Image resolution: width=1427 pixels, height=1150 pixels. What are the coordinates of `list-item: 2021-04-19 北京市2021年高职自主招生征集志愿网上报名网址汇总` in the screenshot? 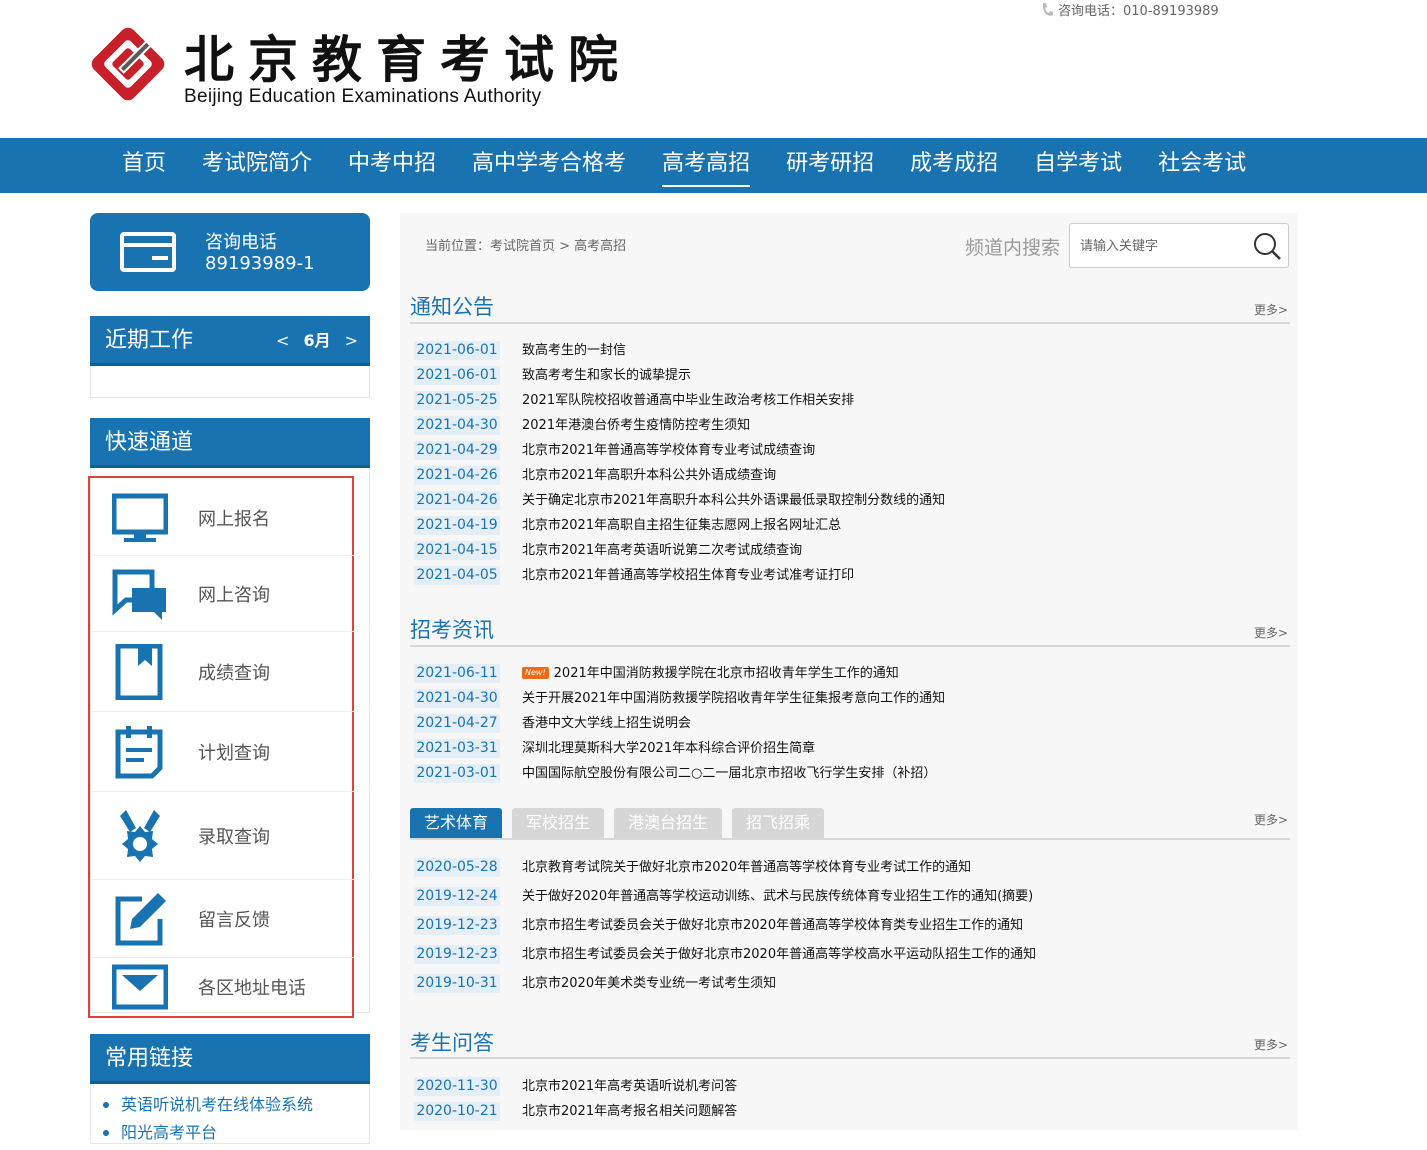 It's located at (849, 525).